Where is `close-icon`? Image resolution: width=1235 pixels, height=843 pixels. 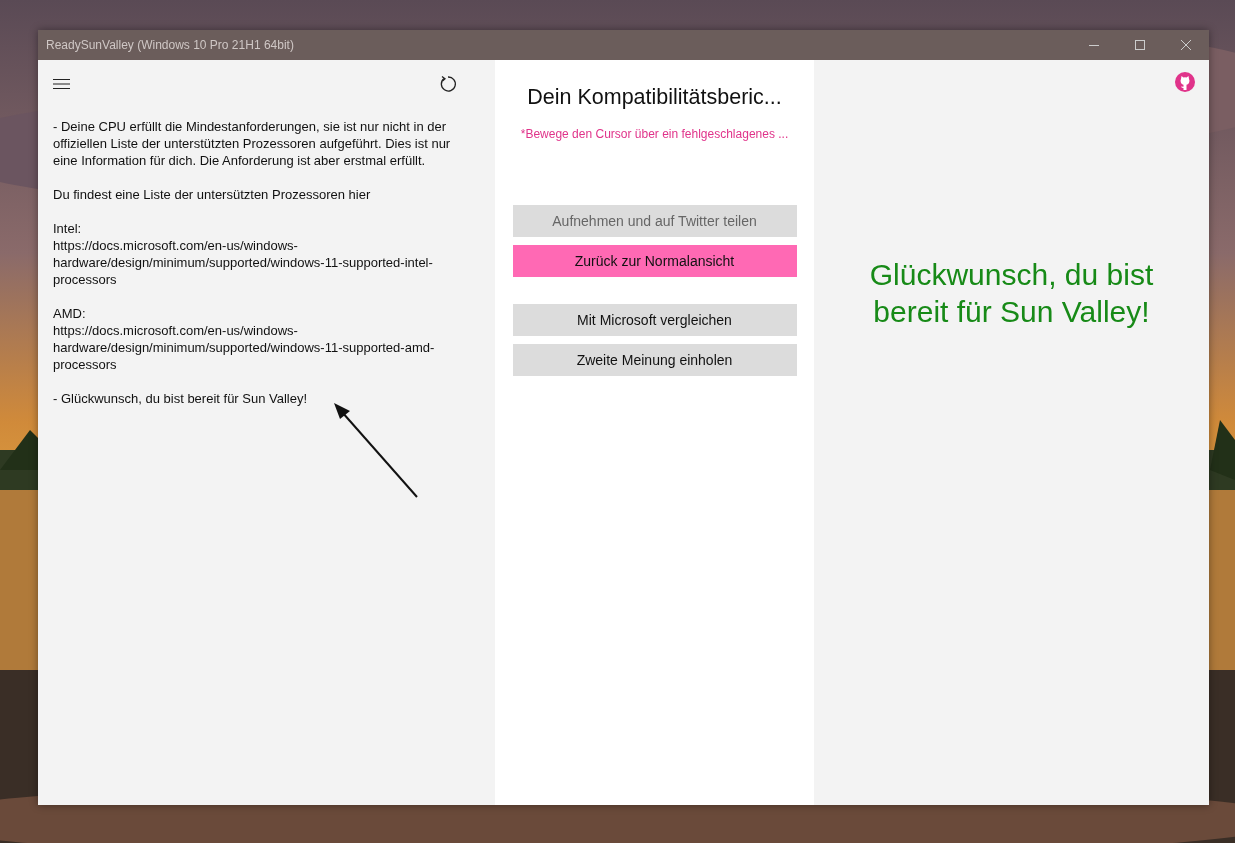
close-icon is located at coordinates (1186, 45).